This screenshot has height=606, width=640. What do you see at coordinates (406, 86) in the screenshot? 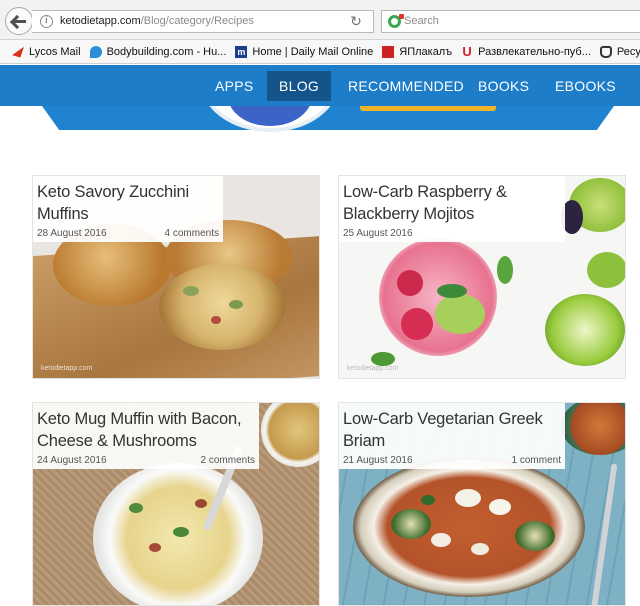
I see `nav-recommended: RECOMMENDED` at bounding box center [406, 86].